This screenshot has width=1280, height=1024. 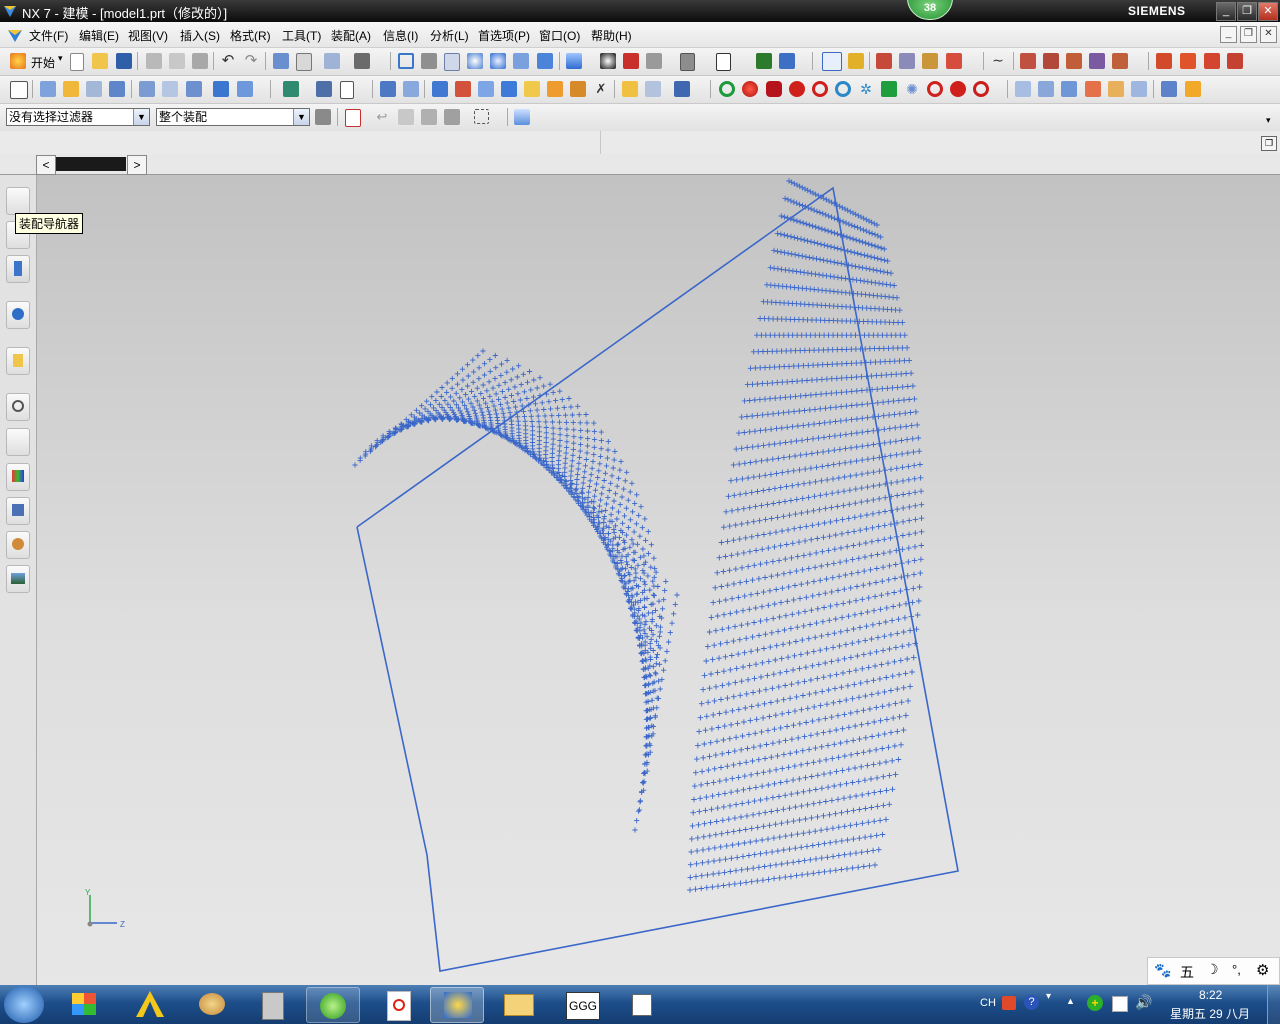 What do you see at coordinates (912, 89) in the screenshot?
I see `sprocket-icon: ✺` at bounding box center [912, 89].